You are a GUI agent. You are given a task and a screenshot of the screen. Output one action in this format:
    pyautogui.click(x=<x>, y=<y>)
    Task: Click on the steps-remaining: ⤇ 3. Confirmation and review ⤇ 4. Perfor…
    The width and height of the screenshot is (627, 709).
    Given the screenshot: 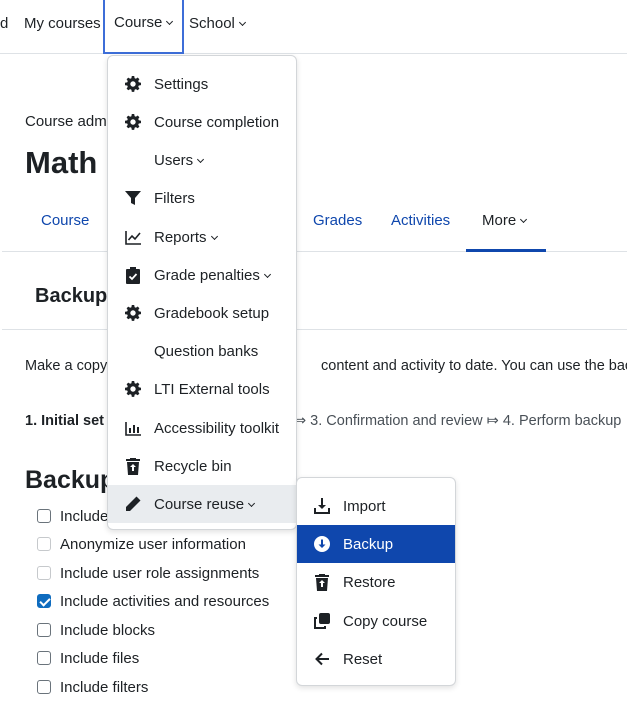 What is the action you would take?
    pyautogui.click(x=458, y=421)
    